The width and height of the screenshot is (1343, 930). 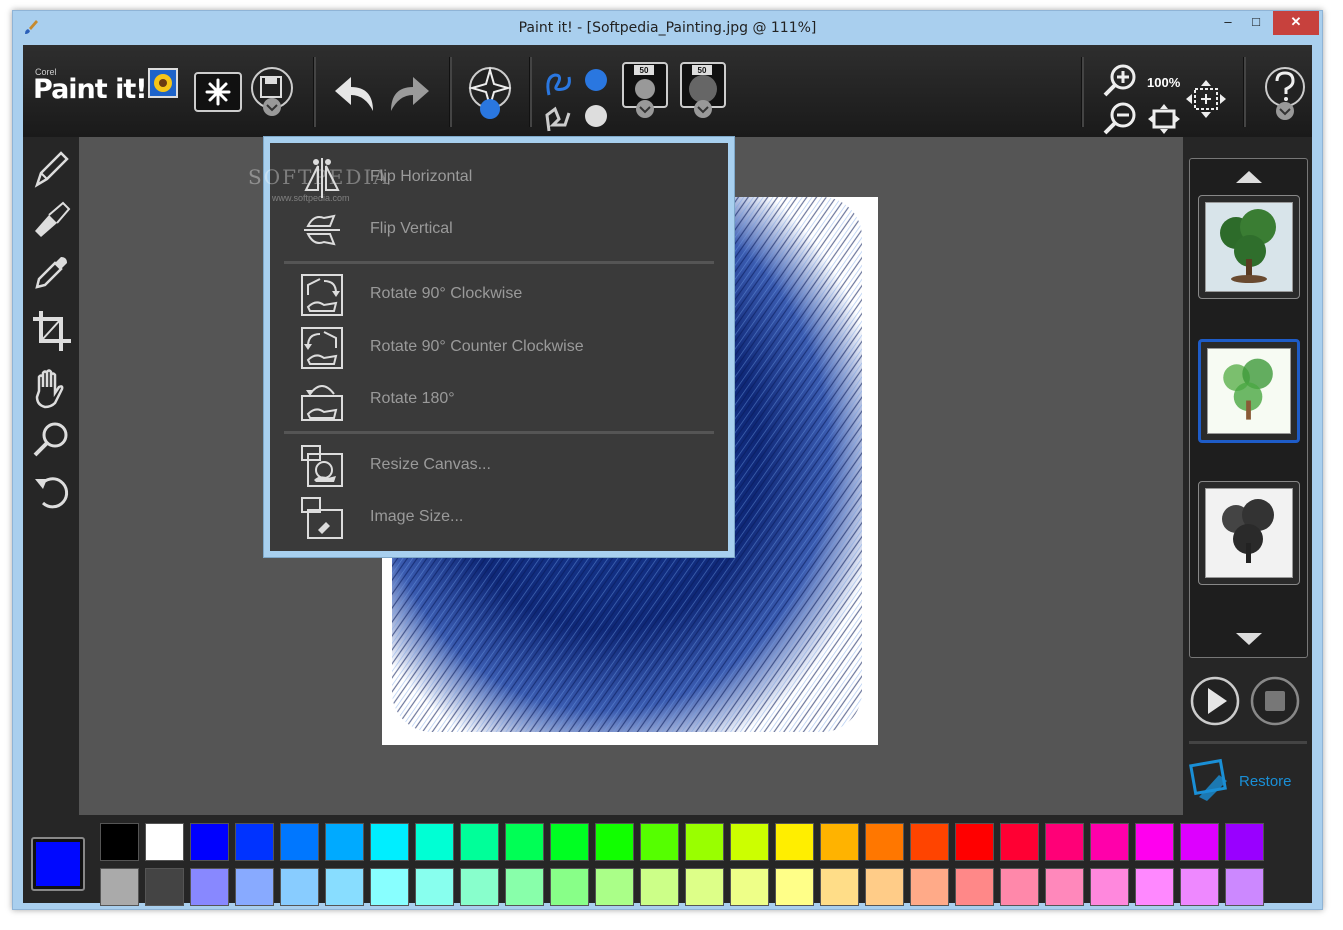 What do you see at coordinates (356, 94) in the screenshot?
I see `undo-icon` at bounding box center [356, 94].